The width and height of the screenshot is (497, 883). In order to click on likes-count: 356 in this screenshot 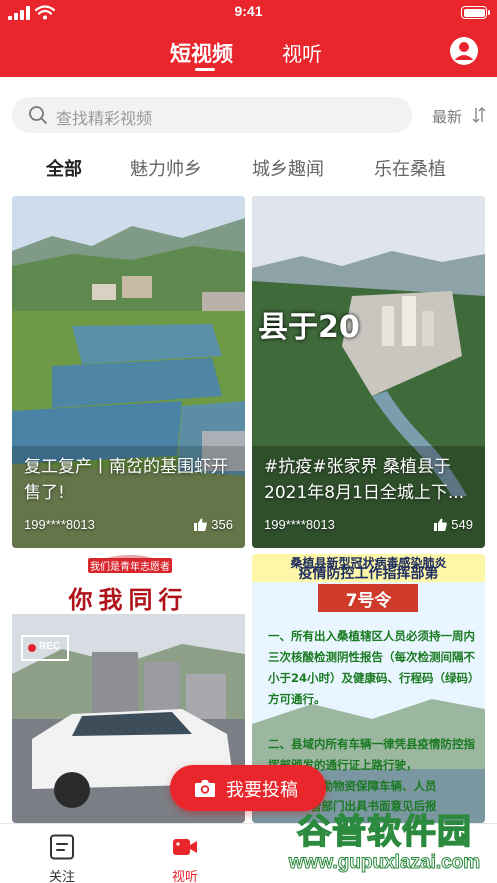, I will do `click(222, 524)`.